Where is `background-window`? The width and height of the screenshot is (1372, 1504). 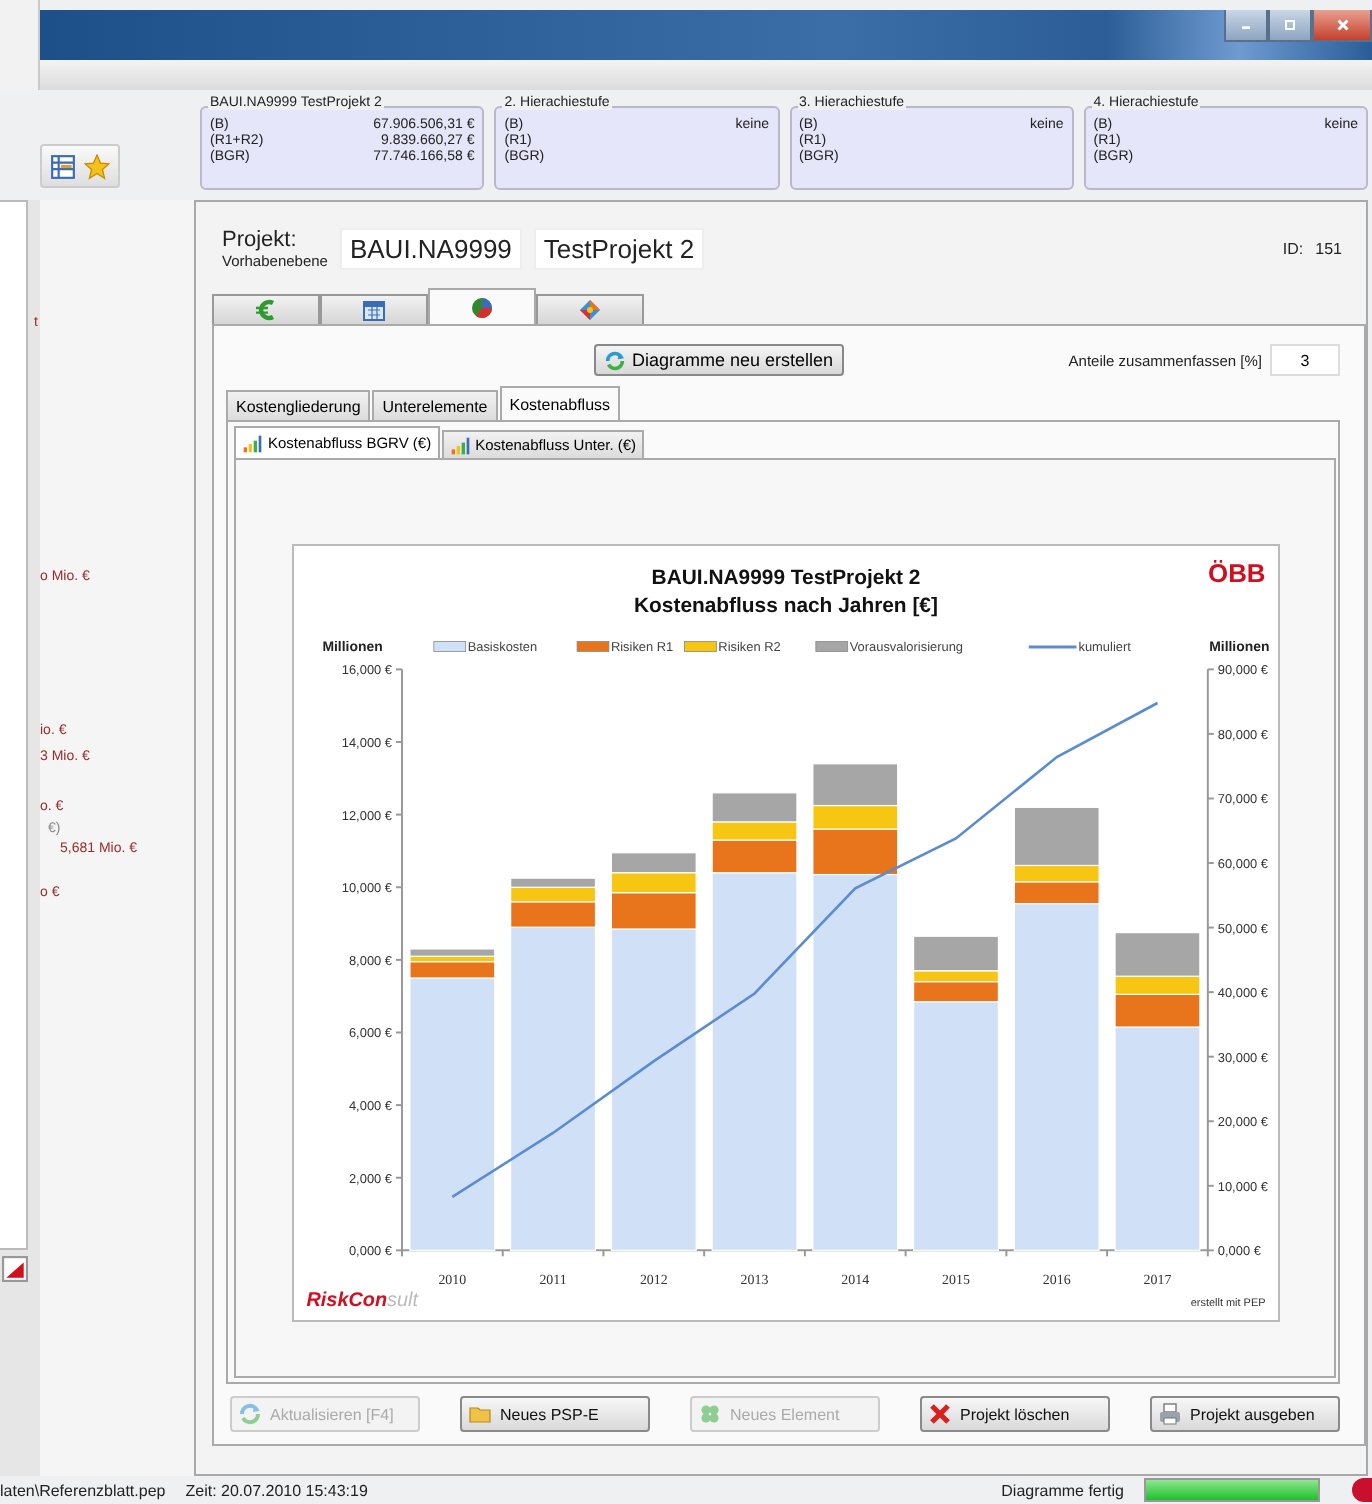
background-window is located at coordinates (20, 45).